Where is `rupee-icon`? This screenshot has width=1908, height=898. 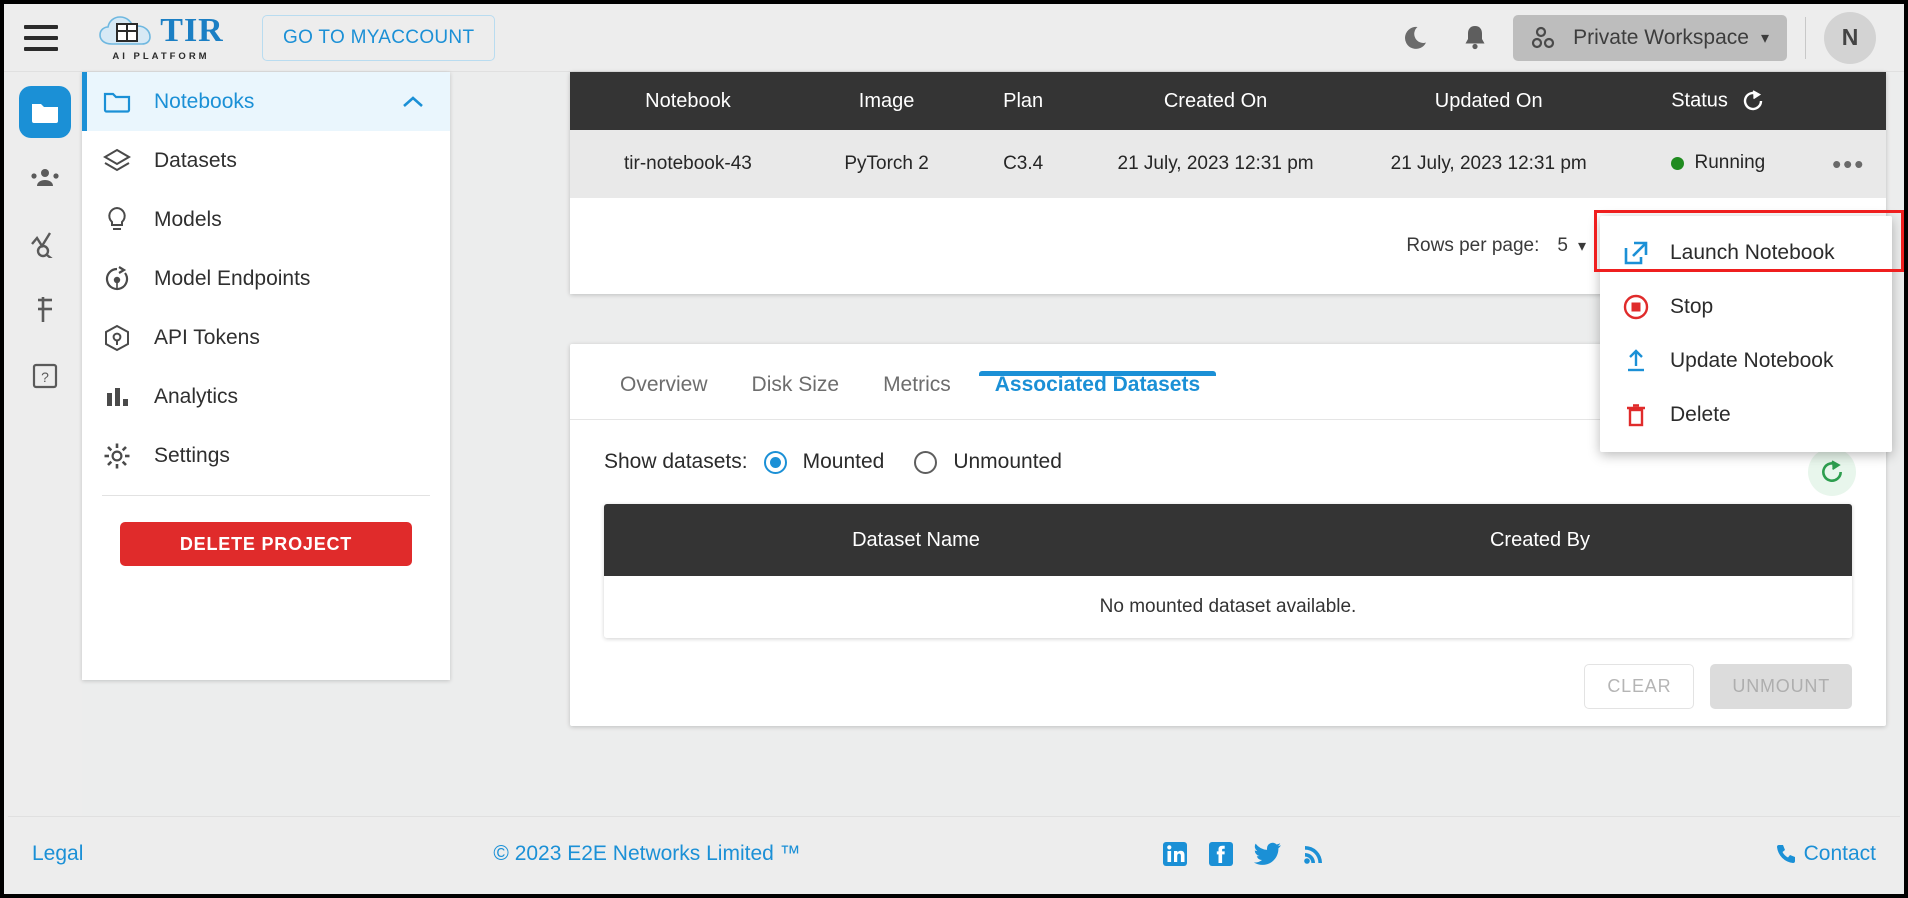
rupee-icon is located at coordinates (45, 309).